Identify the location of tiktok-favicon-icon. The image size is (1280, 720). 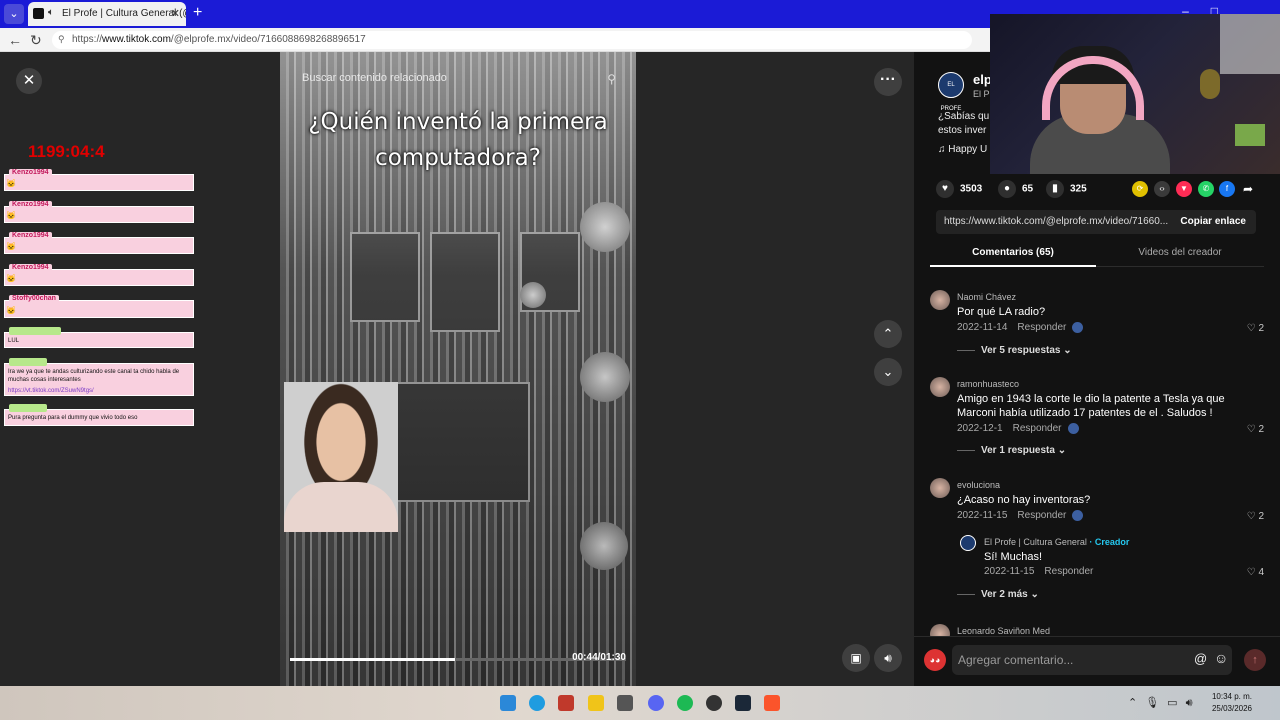
(38, 13).